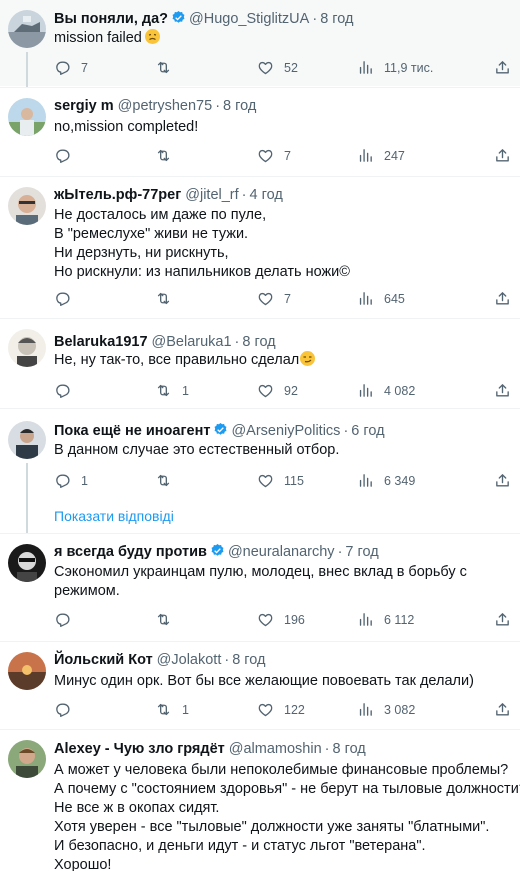 The image size is (520, 871). I want to click on tweet-text-line: В данном случае это естественный отбор., so click(197, 450).